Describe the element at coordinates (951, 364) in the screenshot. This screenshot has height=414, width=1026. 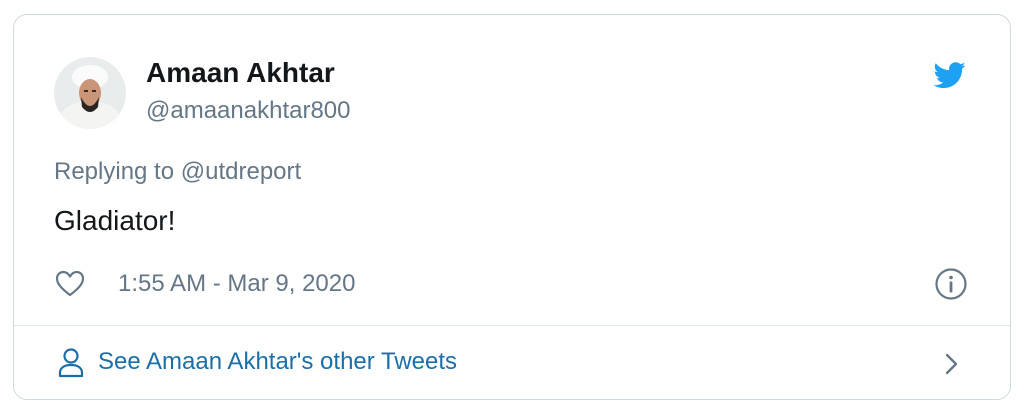
I see `chevron-right-icon` at that location.